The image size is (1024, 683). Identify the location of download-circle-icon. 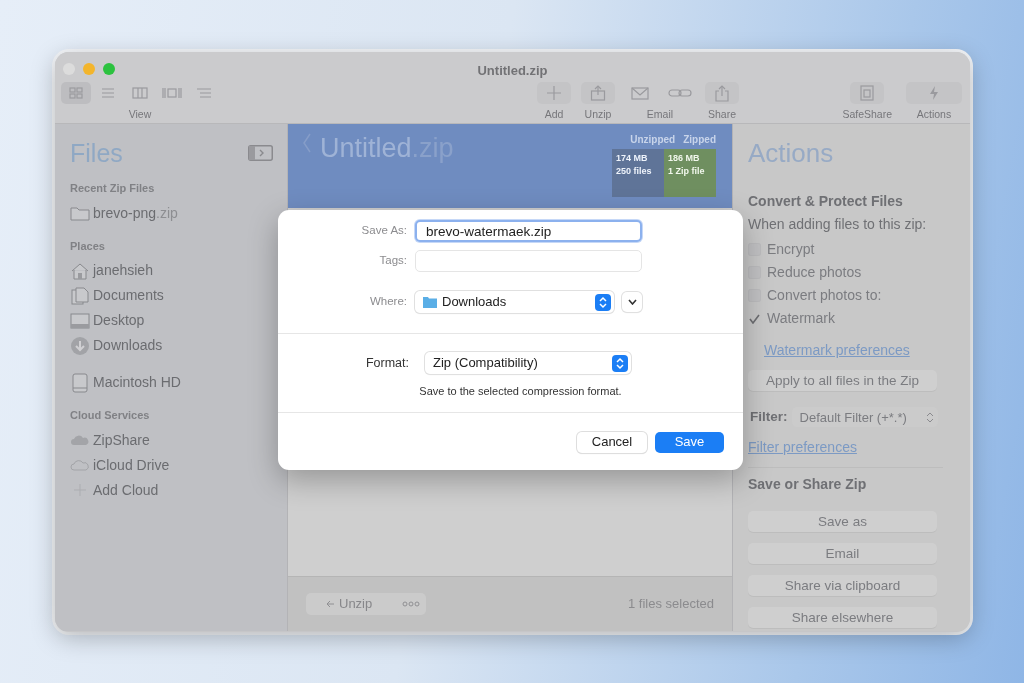
(80, 345).